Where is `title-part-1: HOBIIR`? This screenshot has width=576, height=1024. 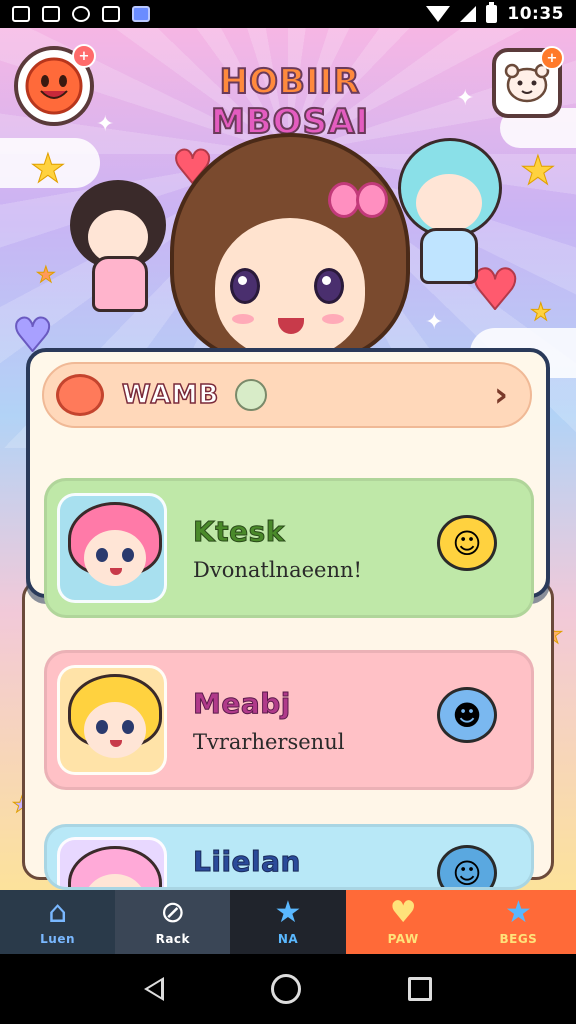
title-part-1: HOBIIR is located at coordinates (290, 82).